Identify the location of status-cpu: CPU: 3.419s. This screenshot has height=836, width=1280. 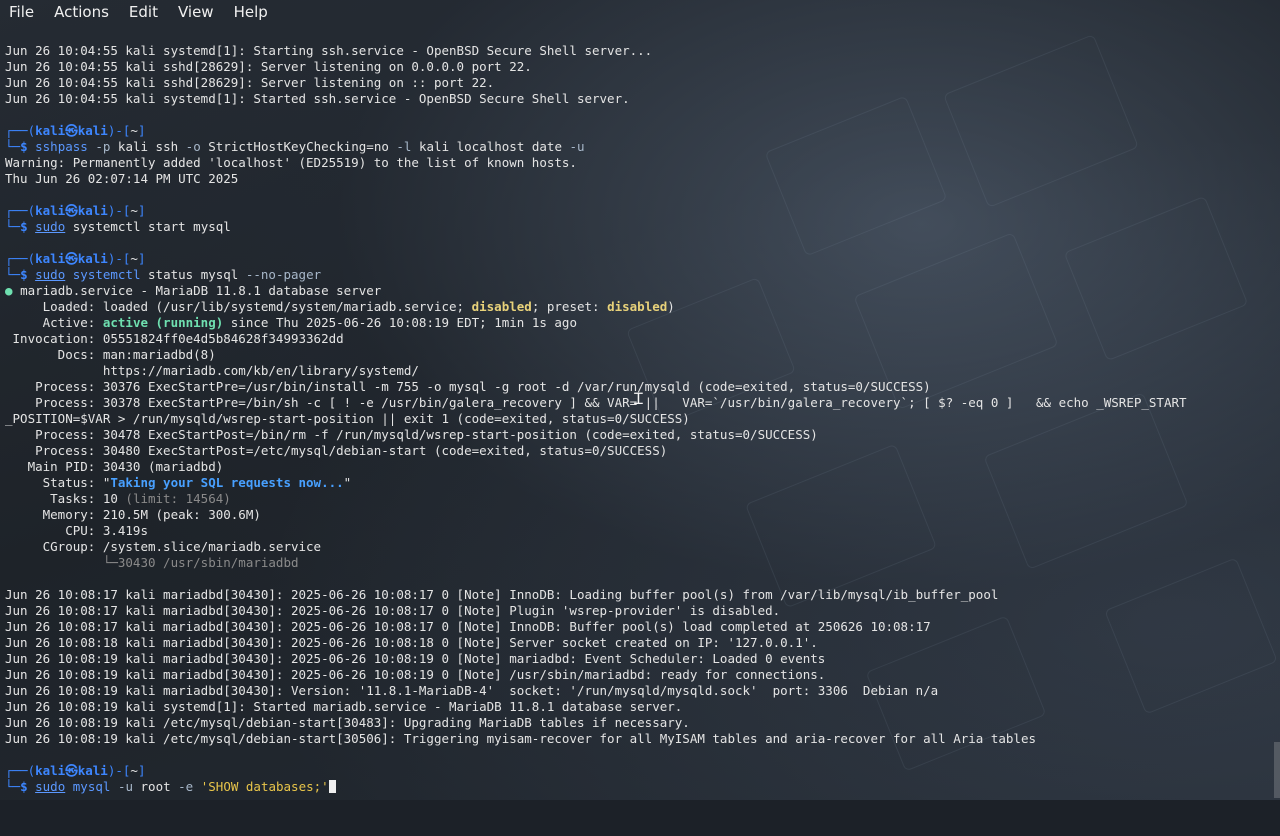
(76, 530).